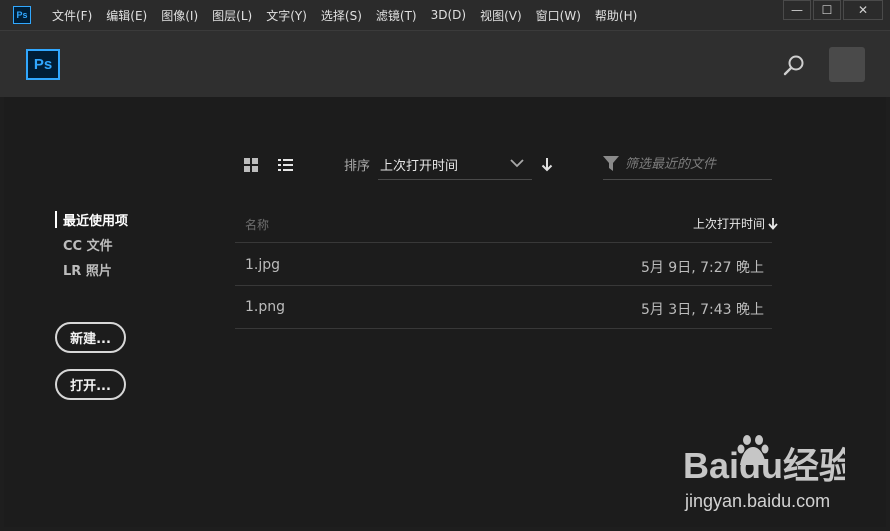 The width and height of the screenshot is (890, 531). Describe the element at coordinates (501, 15) in the screenshot. I see `menu-view: 视图(V)` at that location.